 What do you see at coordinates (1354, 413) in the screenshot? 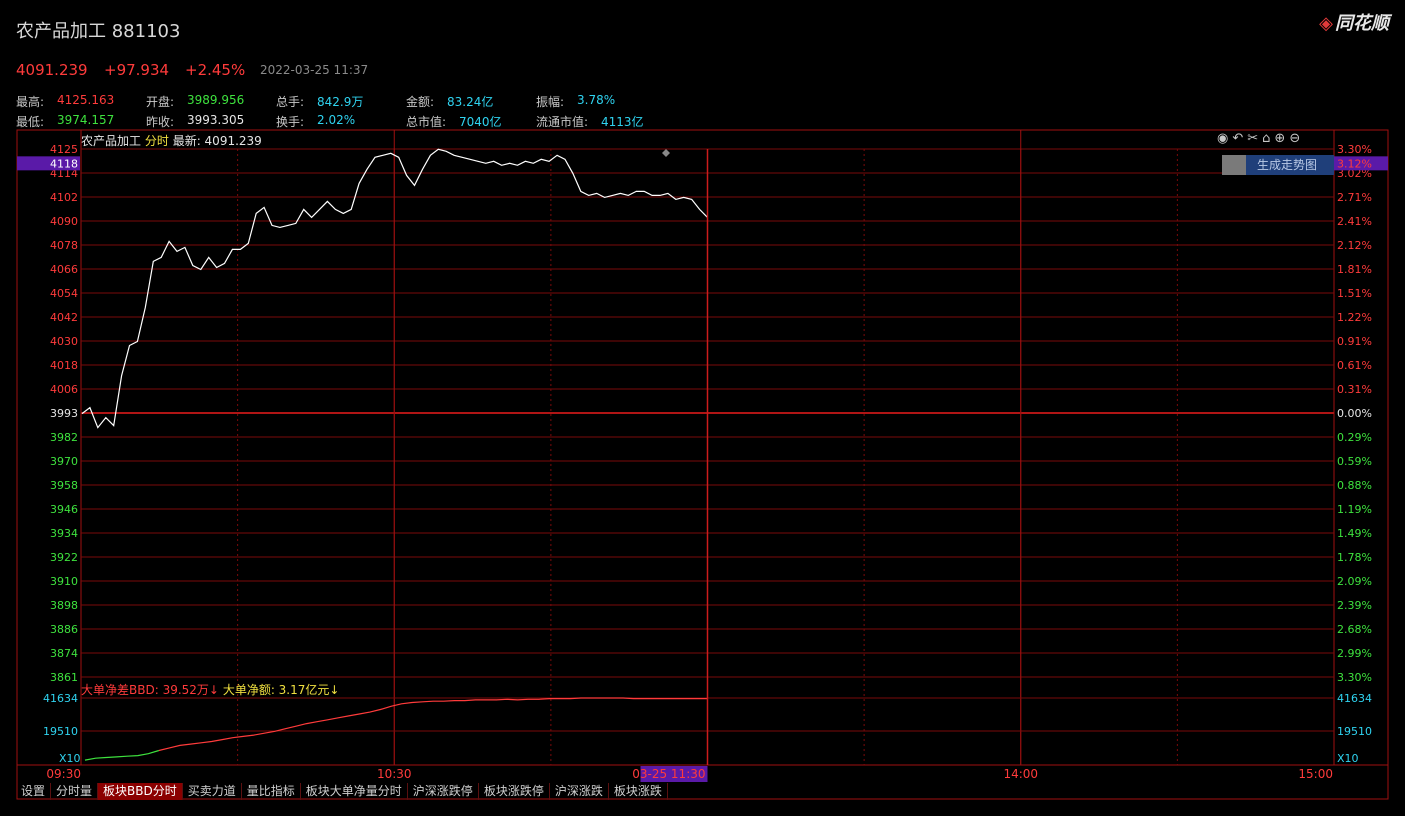
I see `y-tick-label-right: 0.00%` at bounding box center [1354, 413].